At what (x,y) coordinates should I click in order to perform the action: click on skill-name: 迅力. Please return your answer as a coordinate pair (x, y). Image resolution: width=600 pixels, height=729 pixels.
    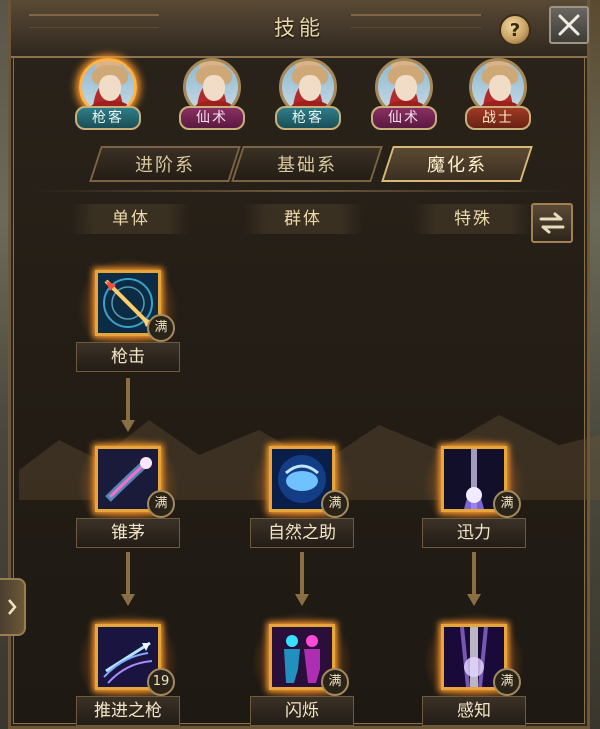
    Looking at the image, I should click on (474, 533).